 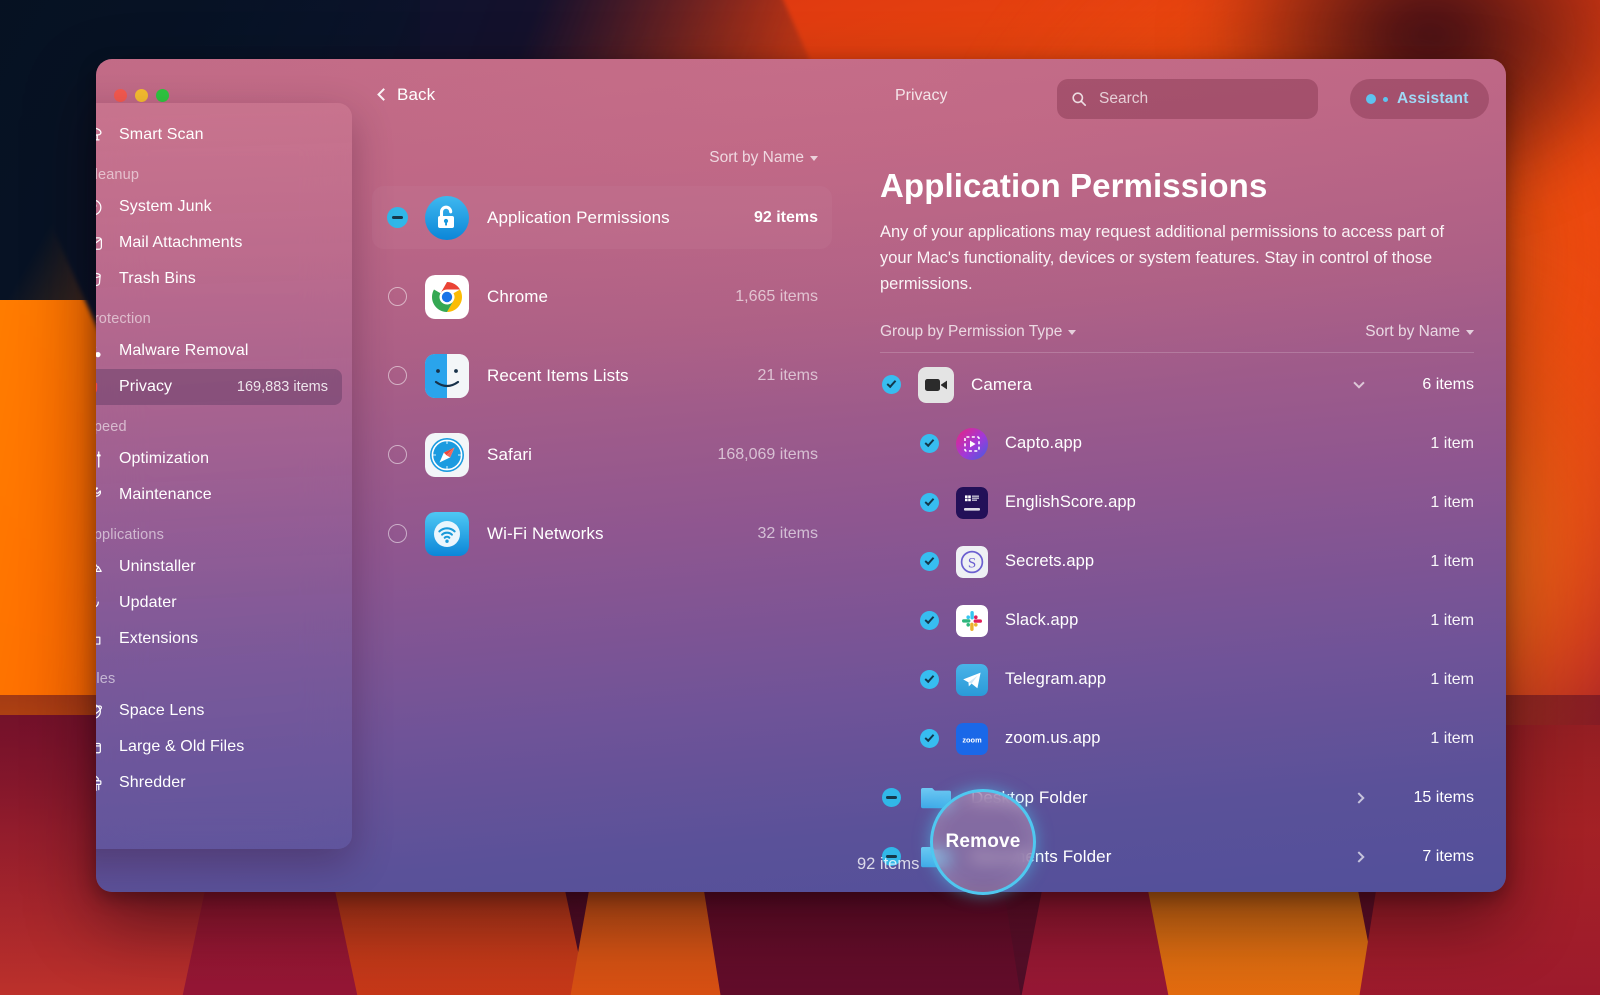 I want to click on checkbox-empty-icon, so click(x=397, y=533).